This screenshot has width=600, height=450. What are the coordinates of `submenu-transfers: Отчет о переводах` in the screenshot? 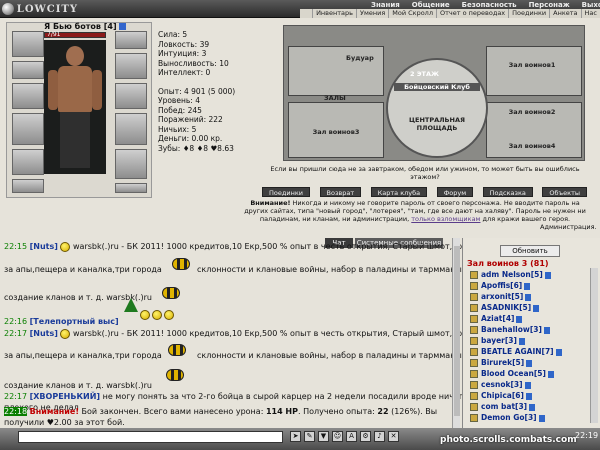 It's located at (472, 13).